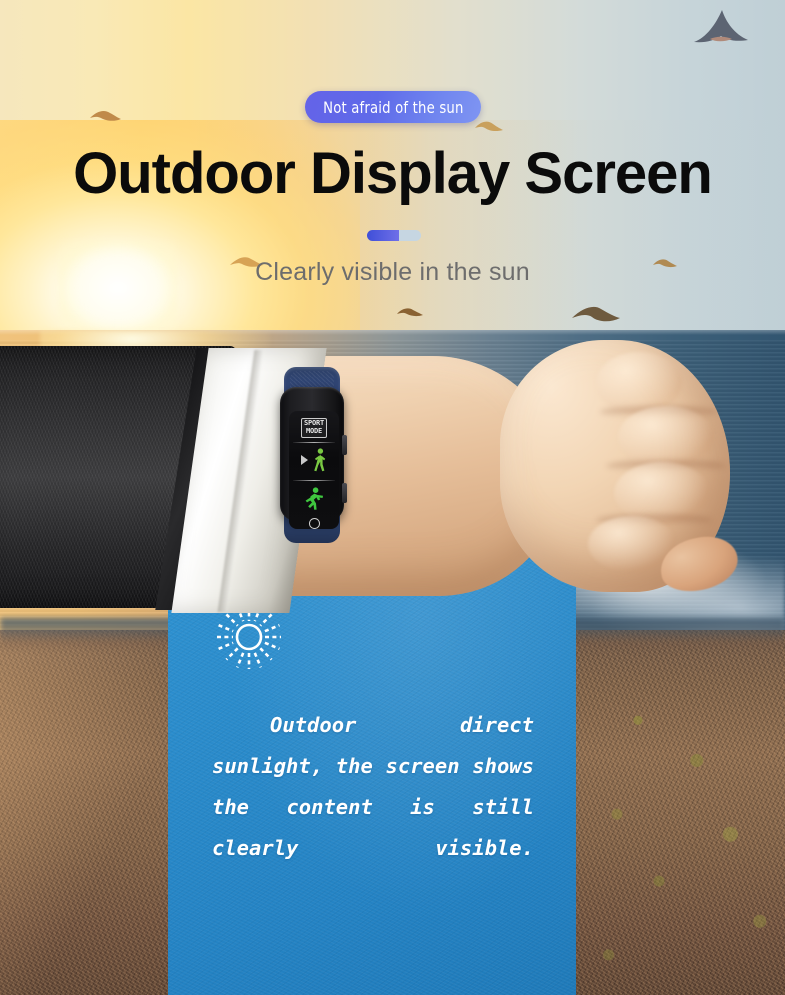 Image resolution: width=785 pixels, height=995 pixels. I want to click on divider-bar, so click(394, 235).